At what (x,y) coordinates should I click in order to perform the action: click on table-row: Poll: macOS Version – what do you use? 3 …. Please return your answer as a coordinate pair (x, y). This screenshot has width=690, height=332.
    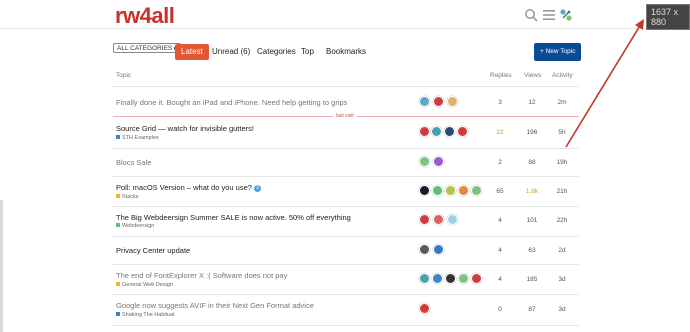
    Looking at the image, I should click on (346, 191).